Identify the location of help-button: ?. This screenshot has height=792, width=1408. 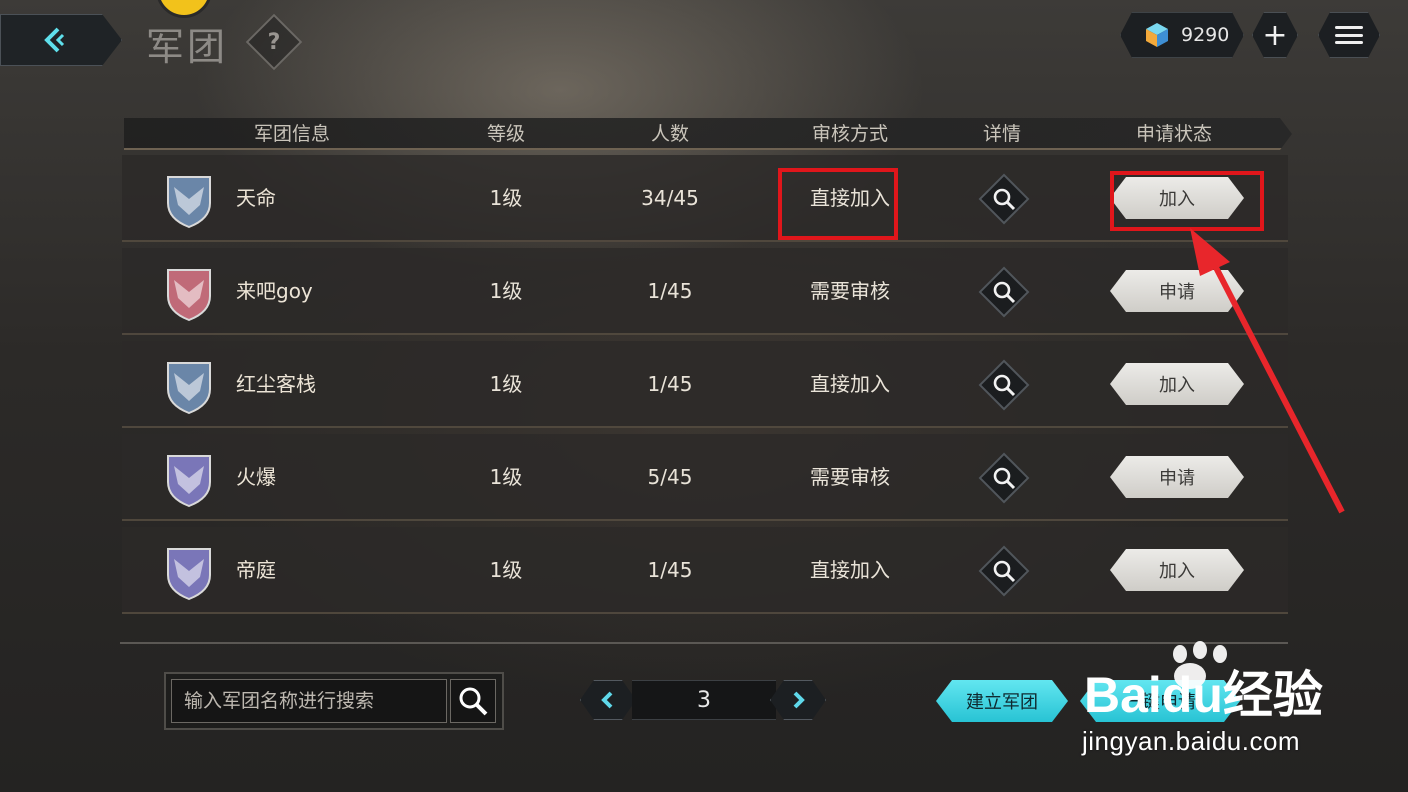
(274, 42).